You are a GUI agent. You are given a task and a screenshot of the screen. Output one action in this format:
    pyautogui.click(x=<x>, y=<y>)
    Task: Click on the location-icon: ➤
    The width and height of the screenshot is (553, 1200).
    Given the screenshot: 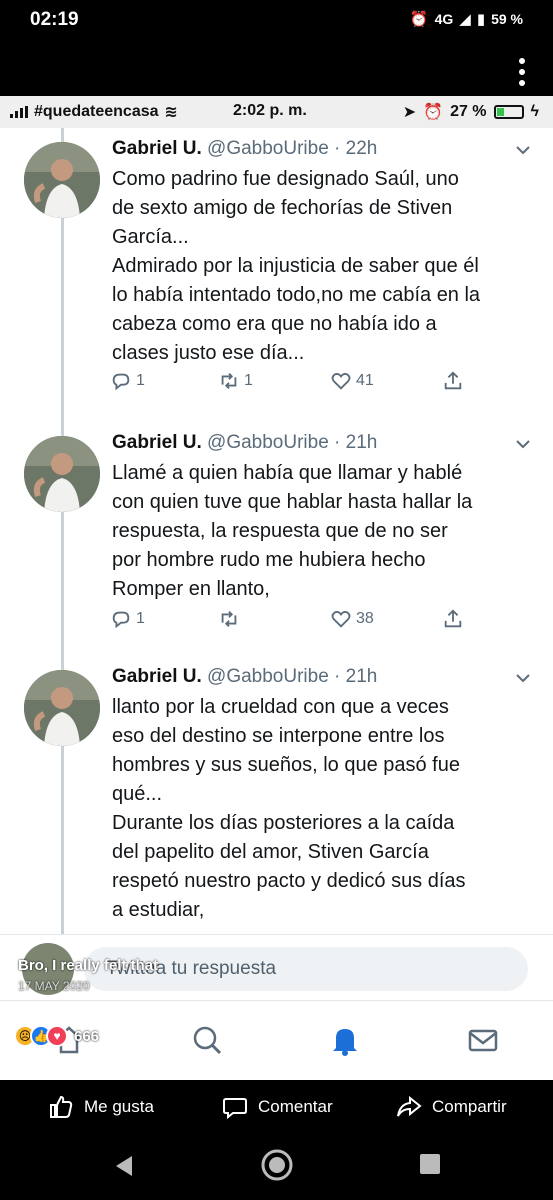 What is the action you would take?
    pyautogui.click(x=409, y=112)
    